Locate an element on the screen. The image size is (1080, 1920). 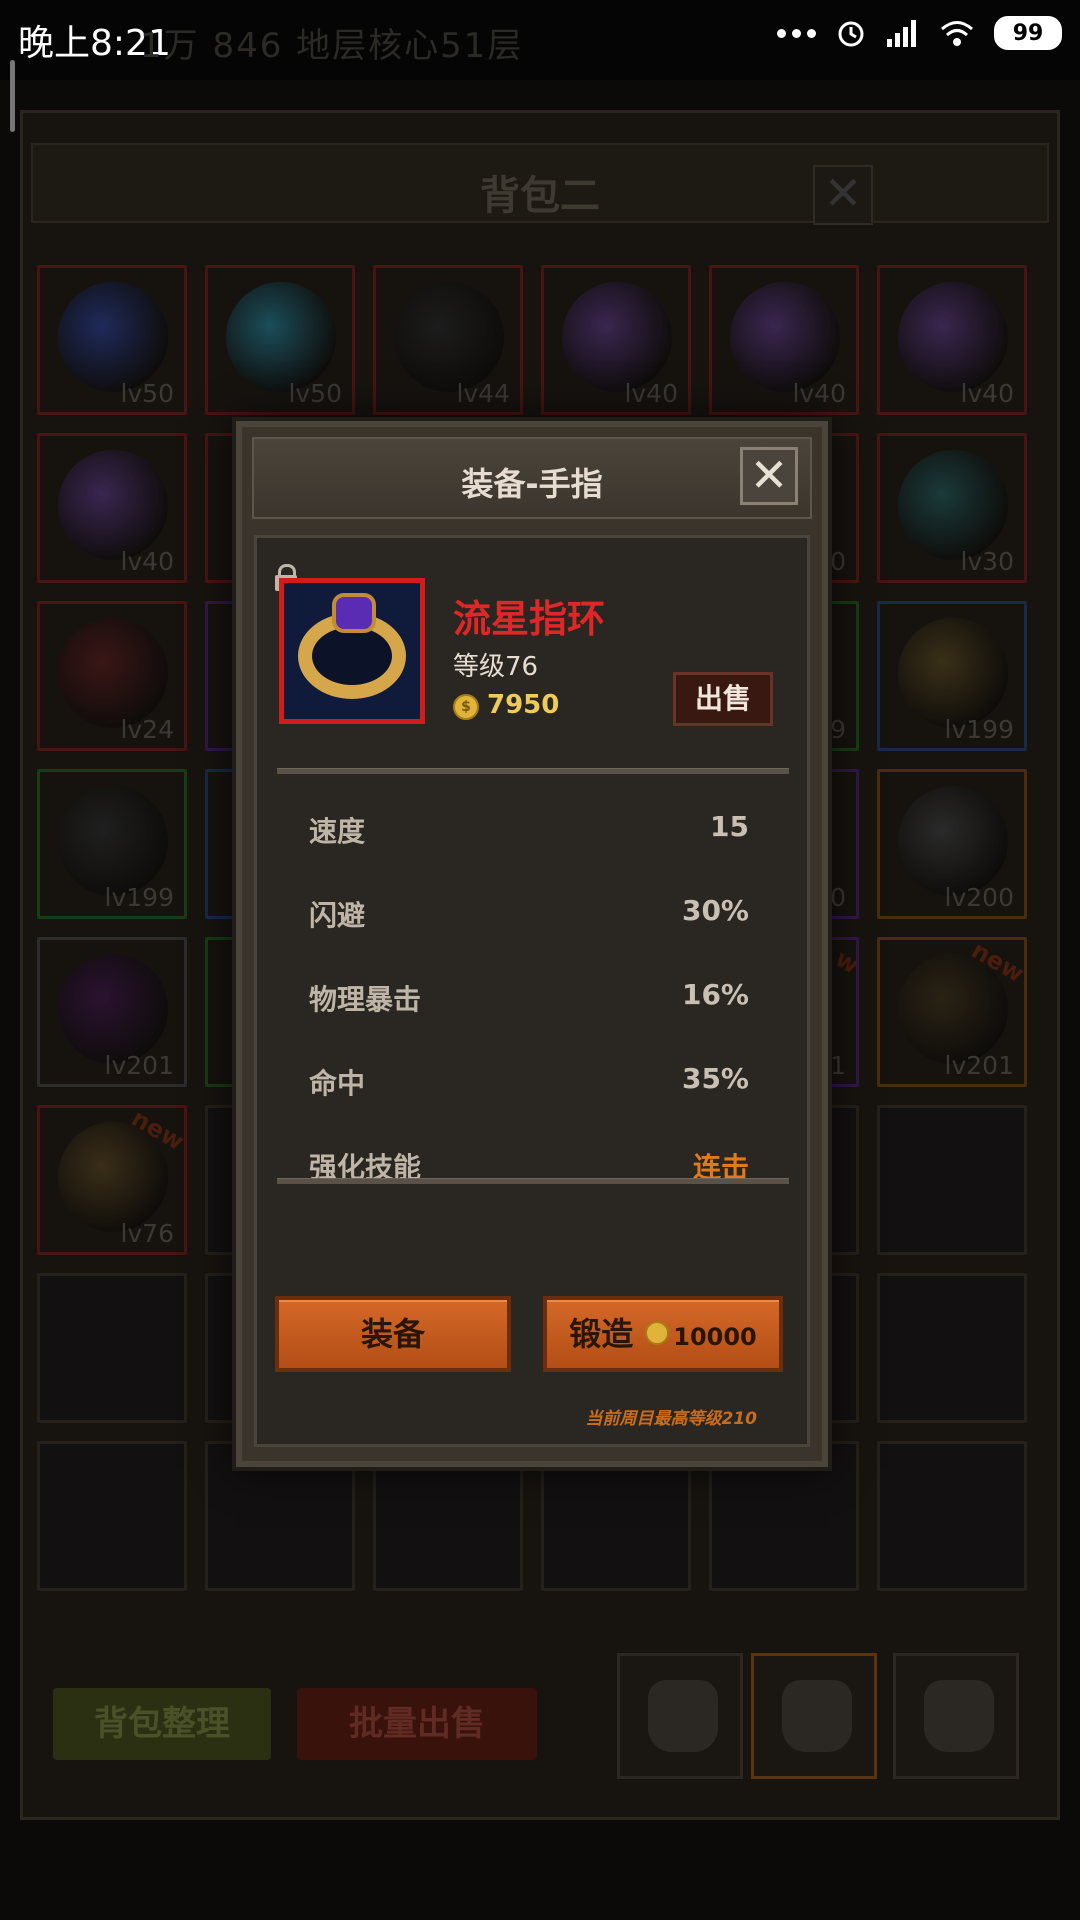
inventory-slot: lv24 is located at coordinates (112, 676).